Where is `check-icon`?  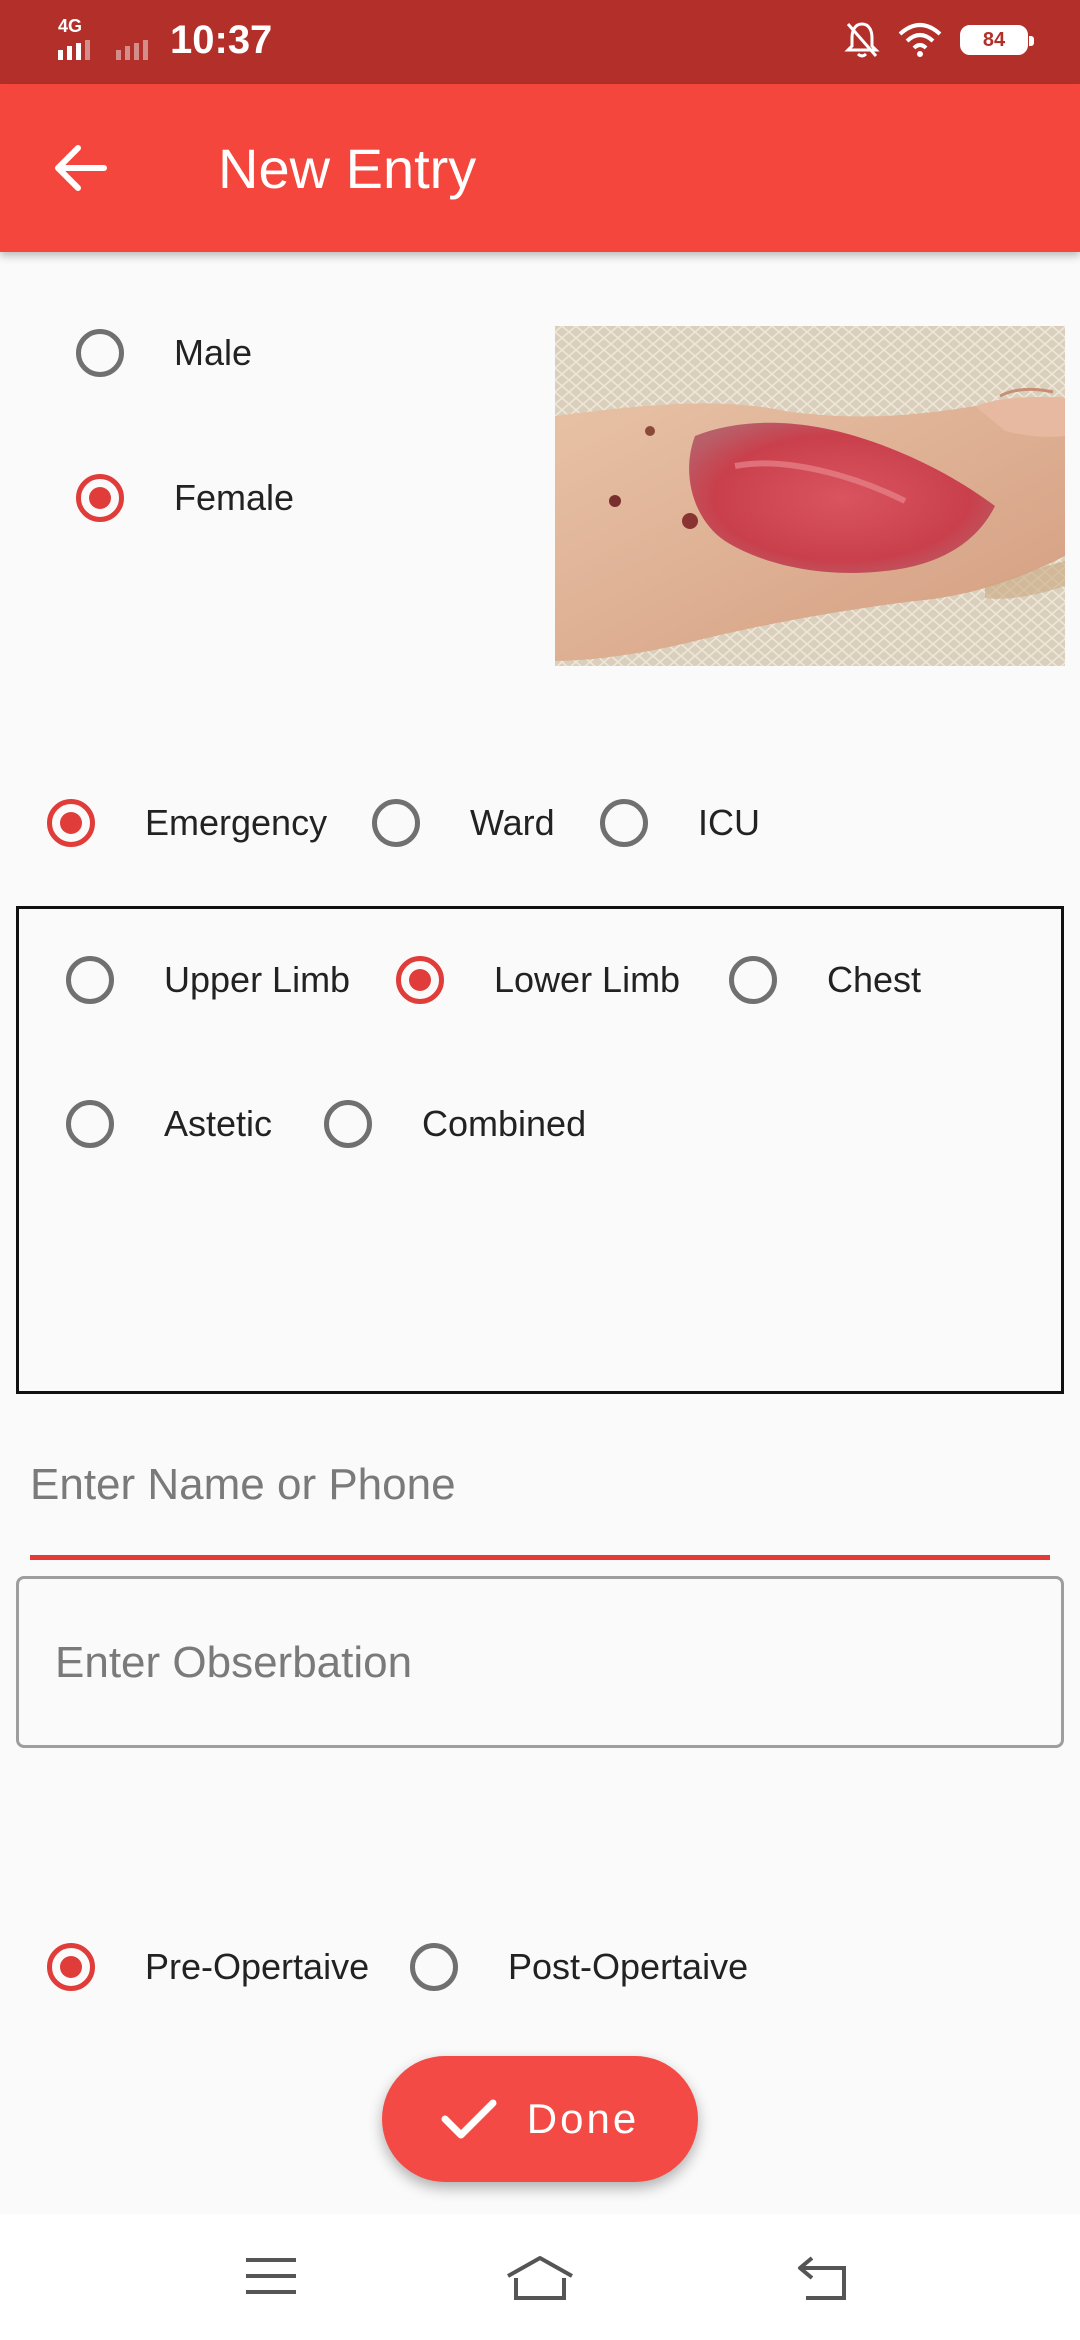
check-icon is located at coordinates (469, 2119).